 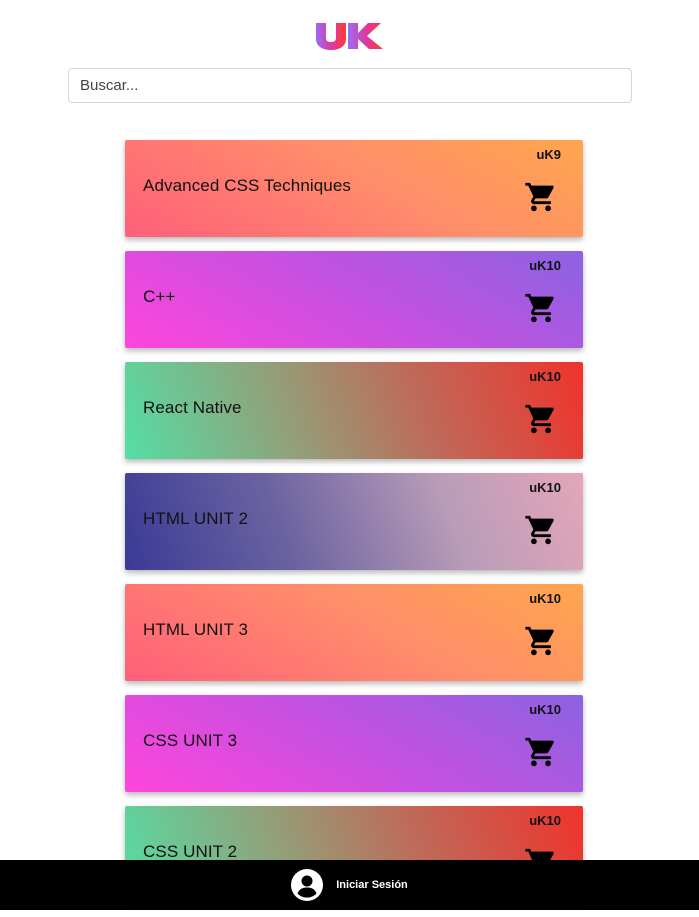 What do you see at coordinates (354, 743) in the screenshot?
I see `course-card: CSS UNIT 3 uK10` at bounding box center [354, 743].